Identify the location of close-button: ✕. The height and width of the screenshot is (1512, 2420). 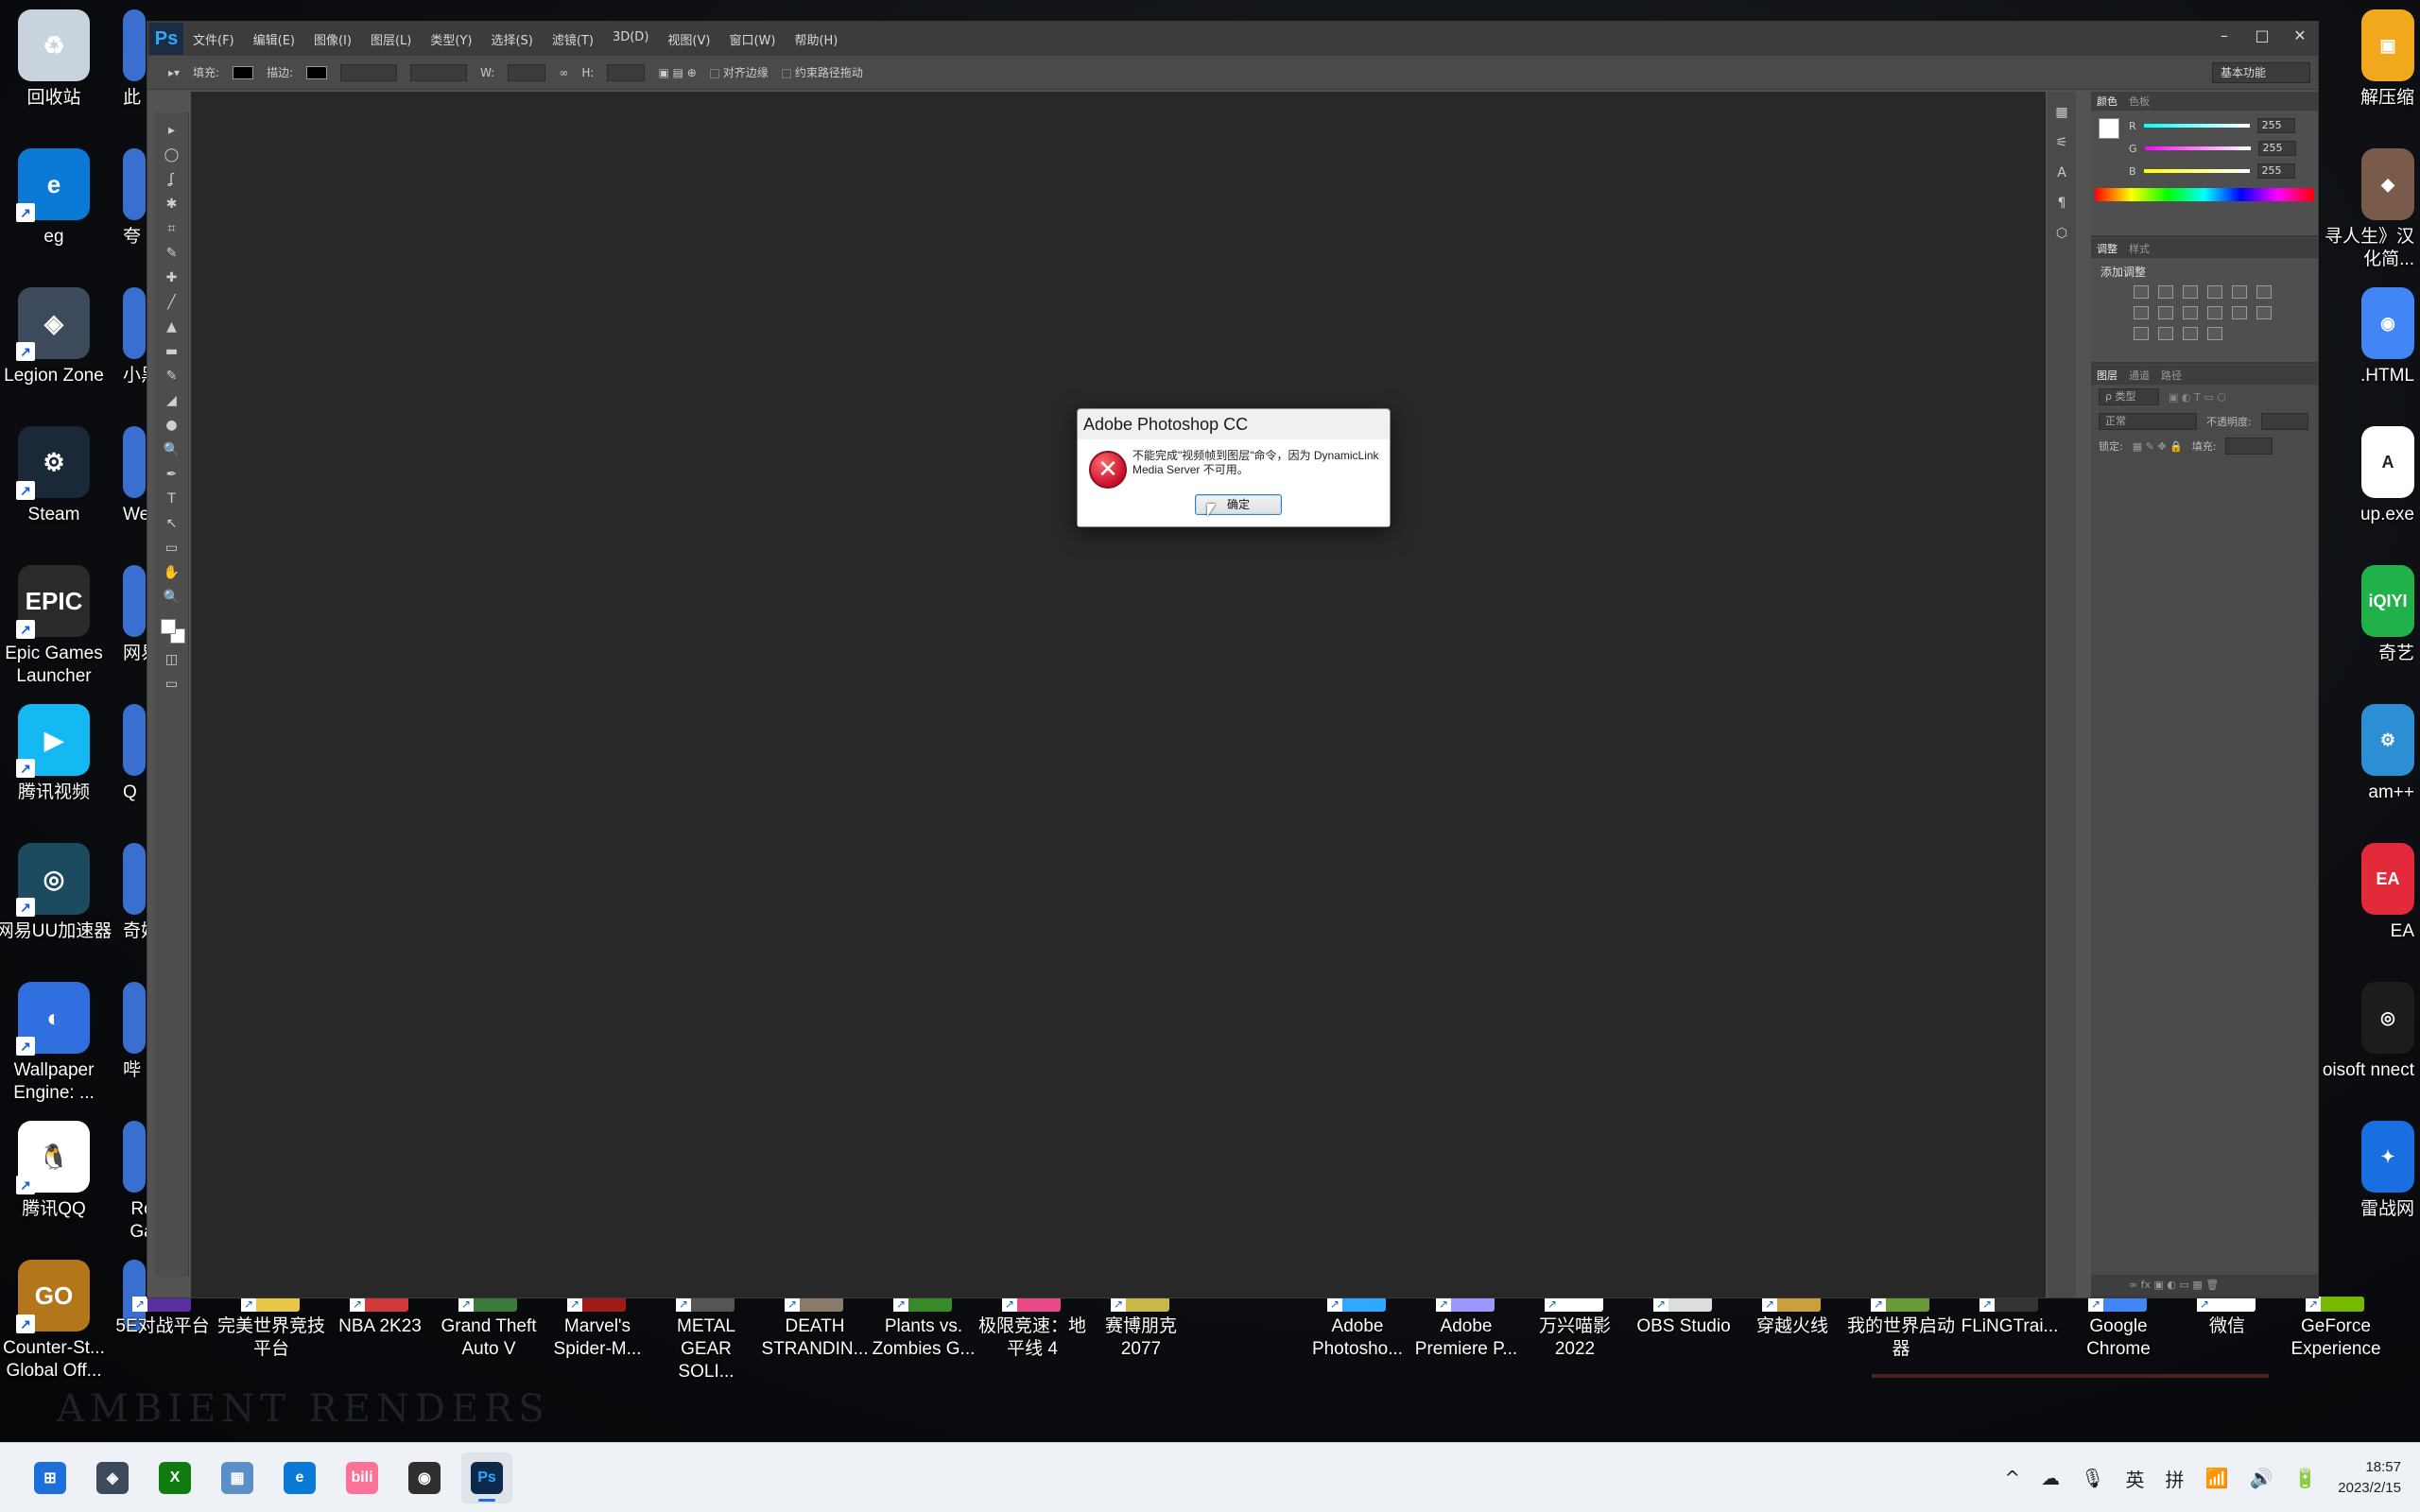
(2300, 36).